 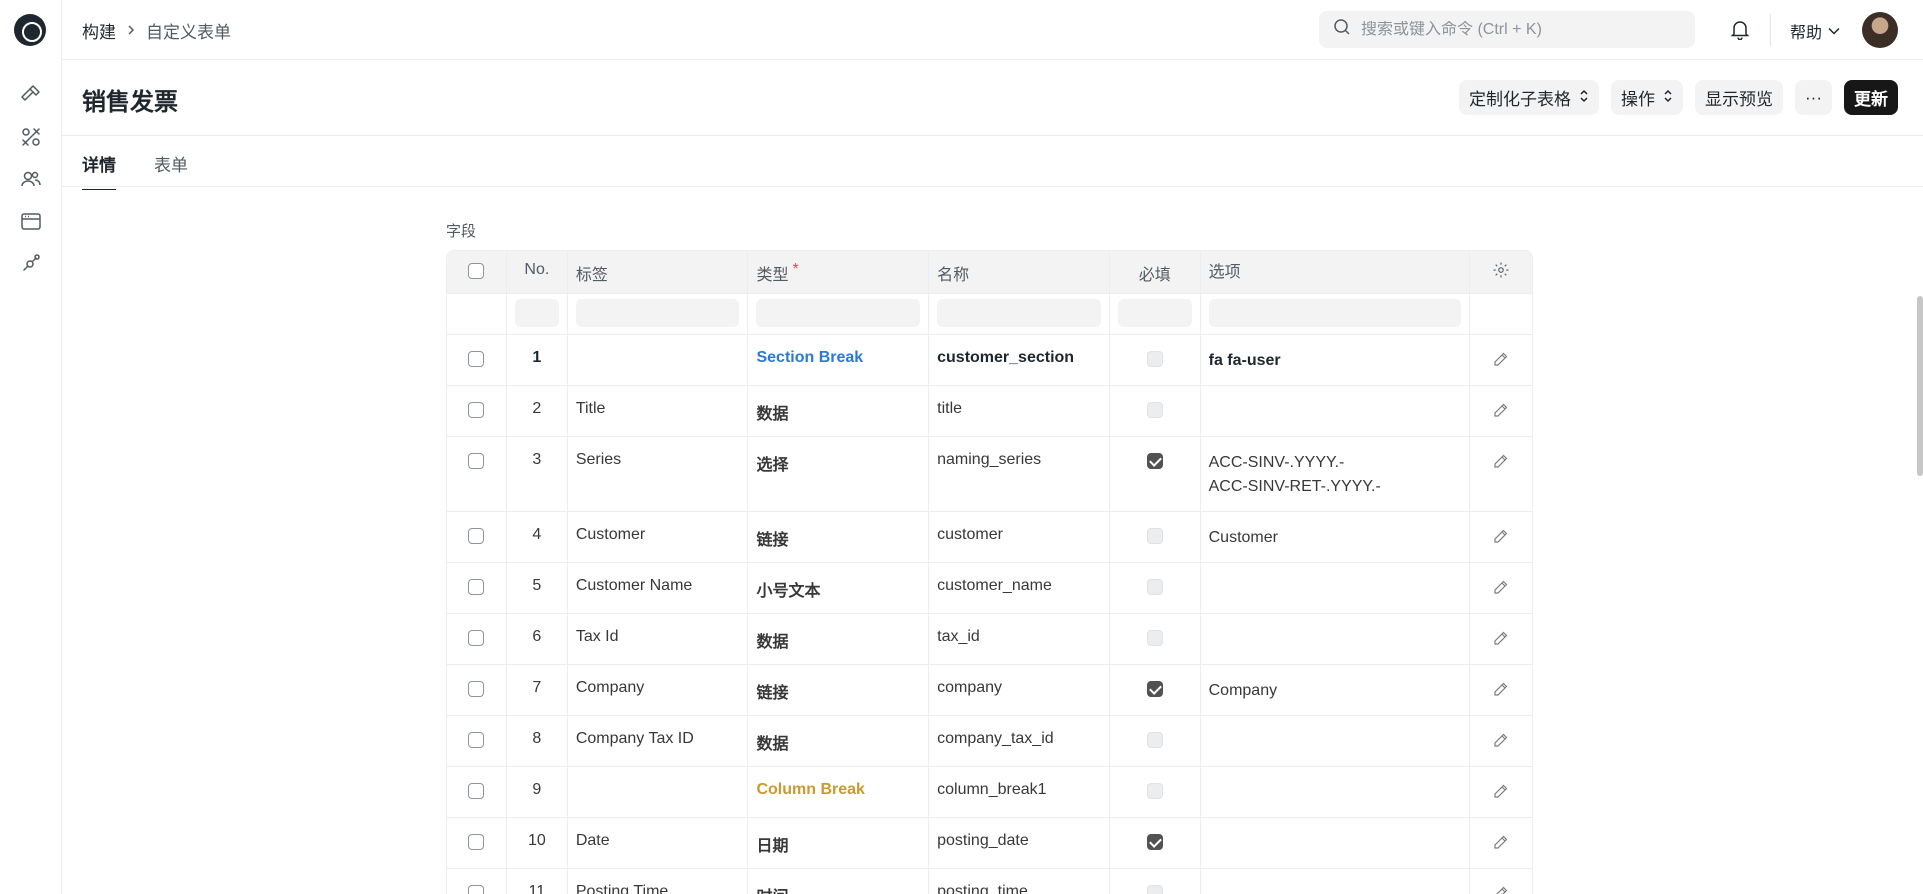 What do you see at coordinates (839, 792) in the screenshot?
I see `row-type: Column Break` at bounding box center [839, 792].